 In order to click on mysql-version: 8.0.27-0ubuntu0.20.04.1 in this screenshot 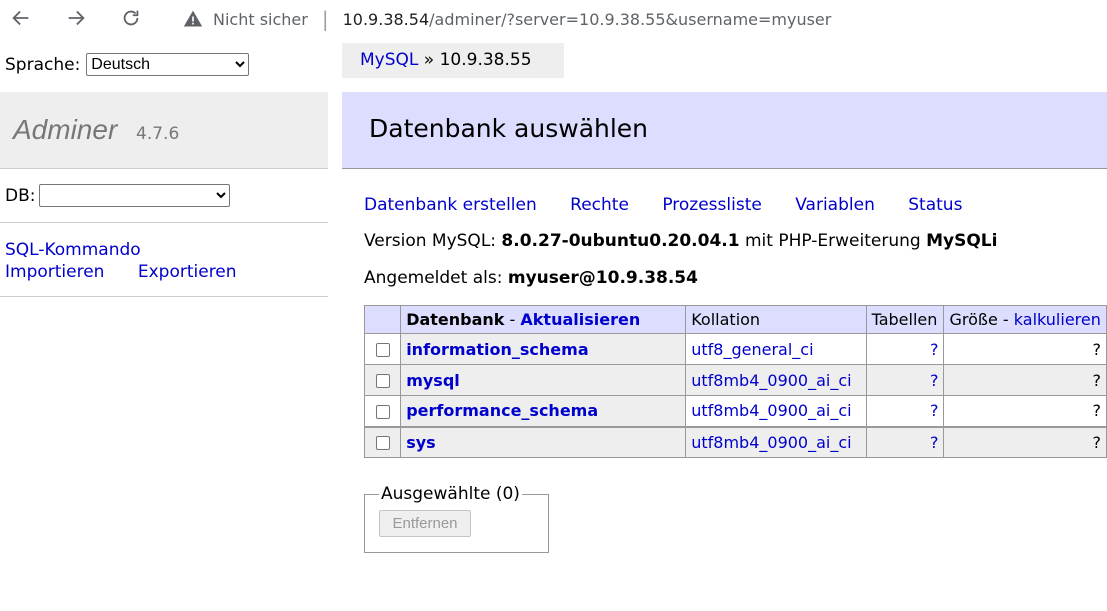, I will do `click(620, 241)`.